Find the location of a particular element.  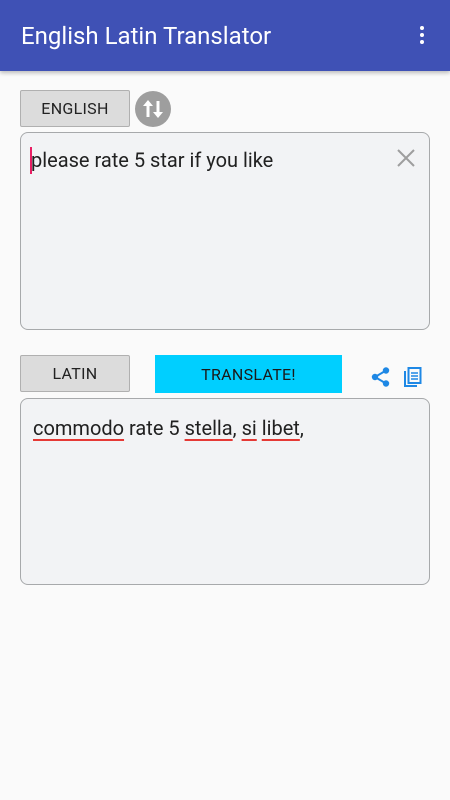

close-icon is located at coordinates (406, 158).